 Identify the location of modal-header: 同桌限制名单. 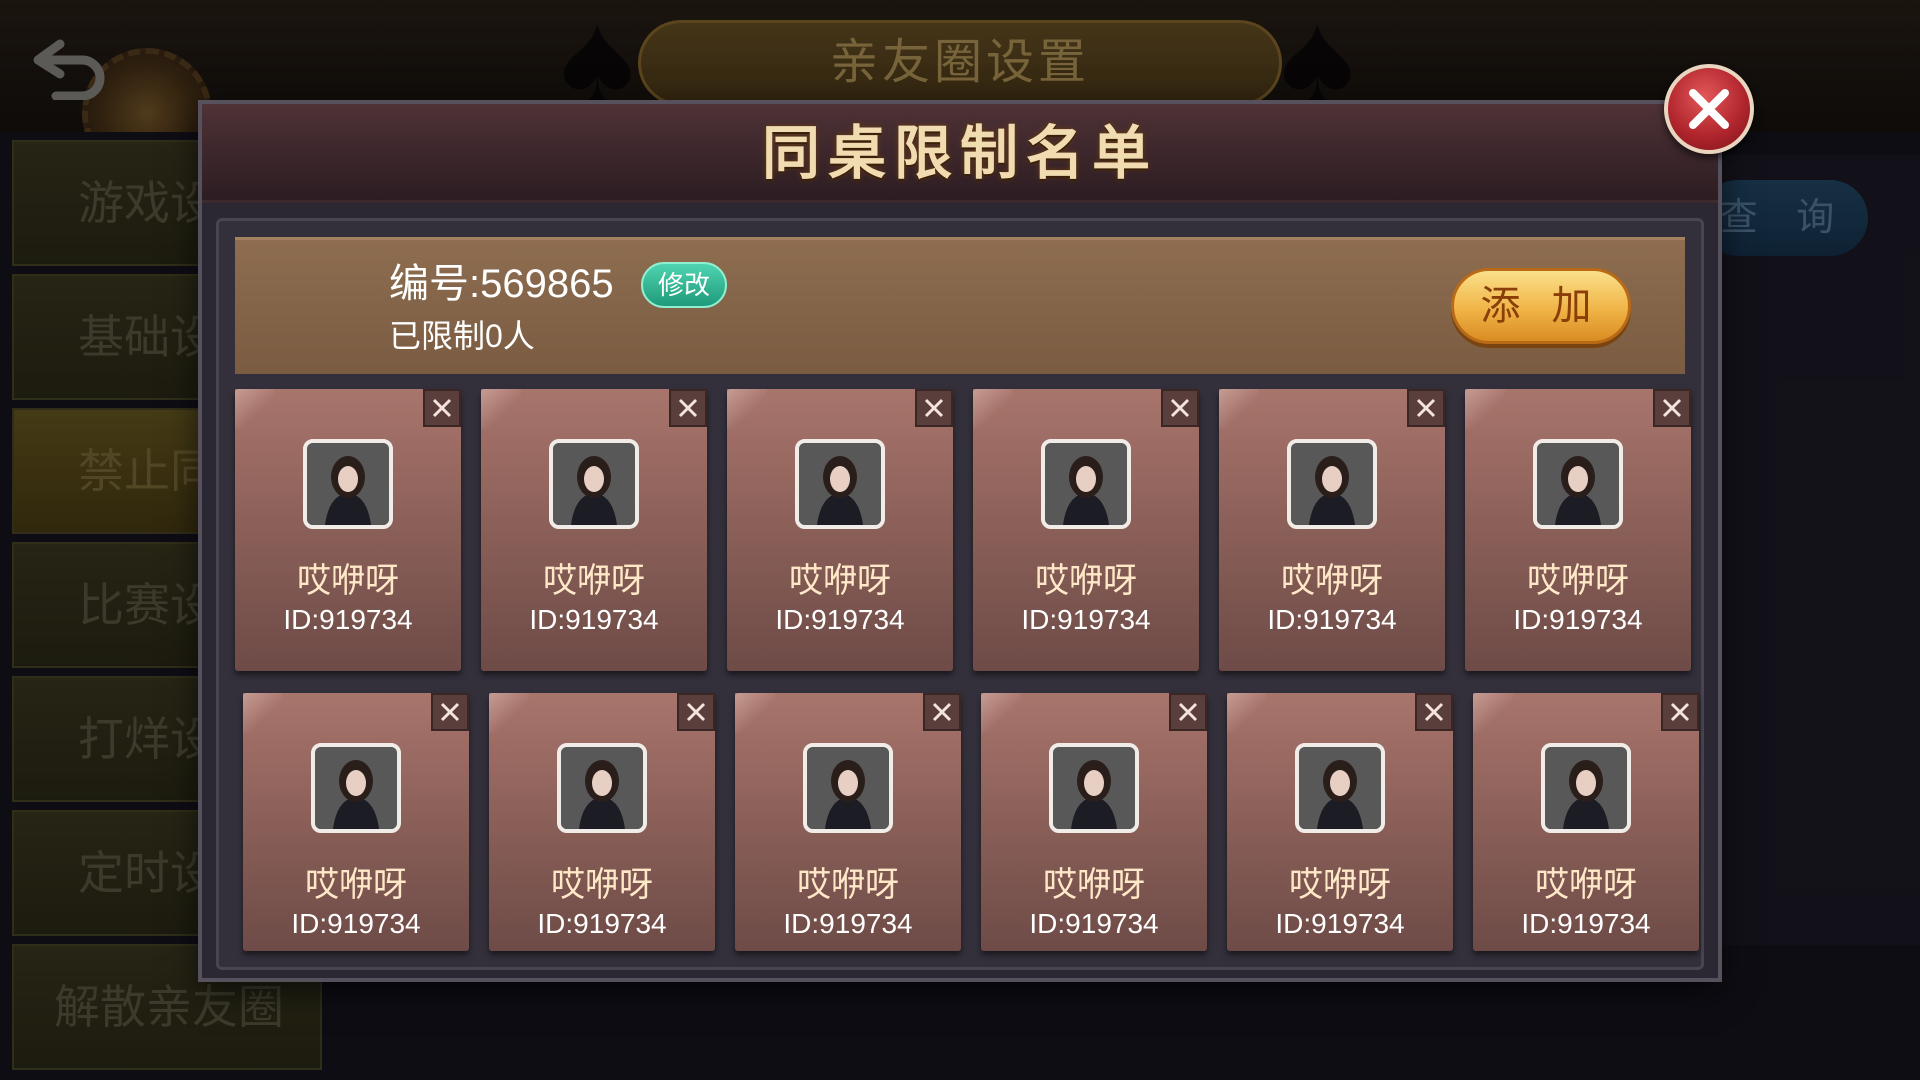
(960, 153).